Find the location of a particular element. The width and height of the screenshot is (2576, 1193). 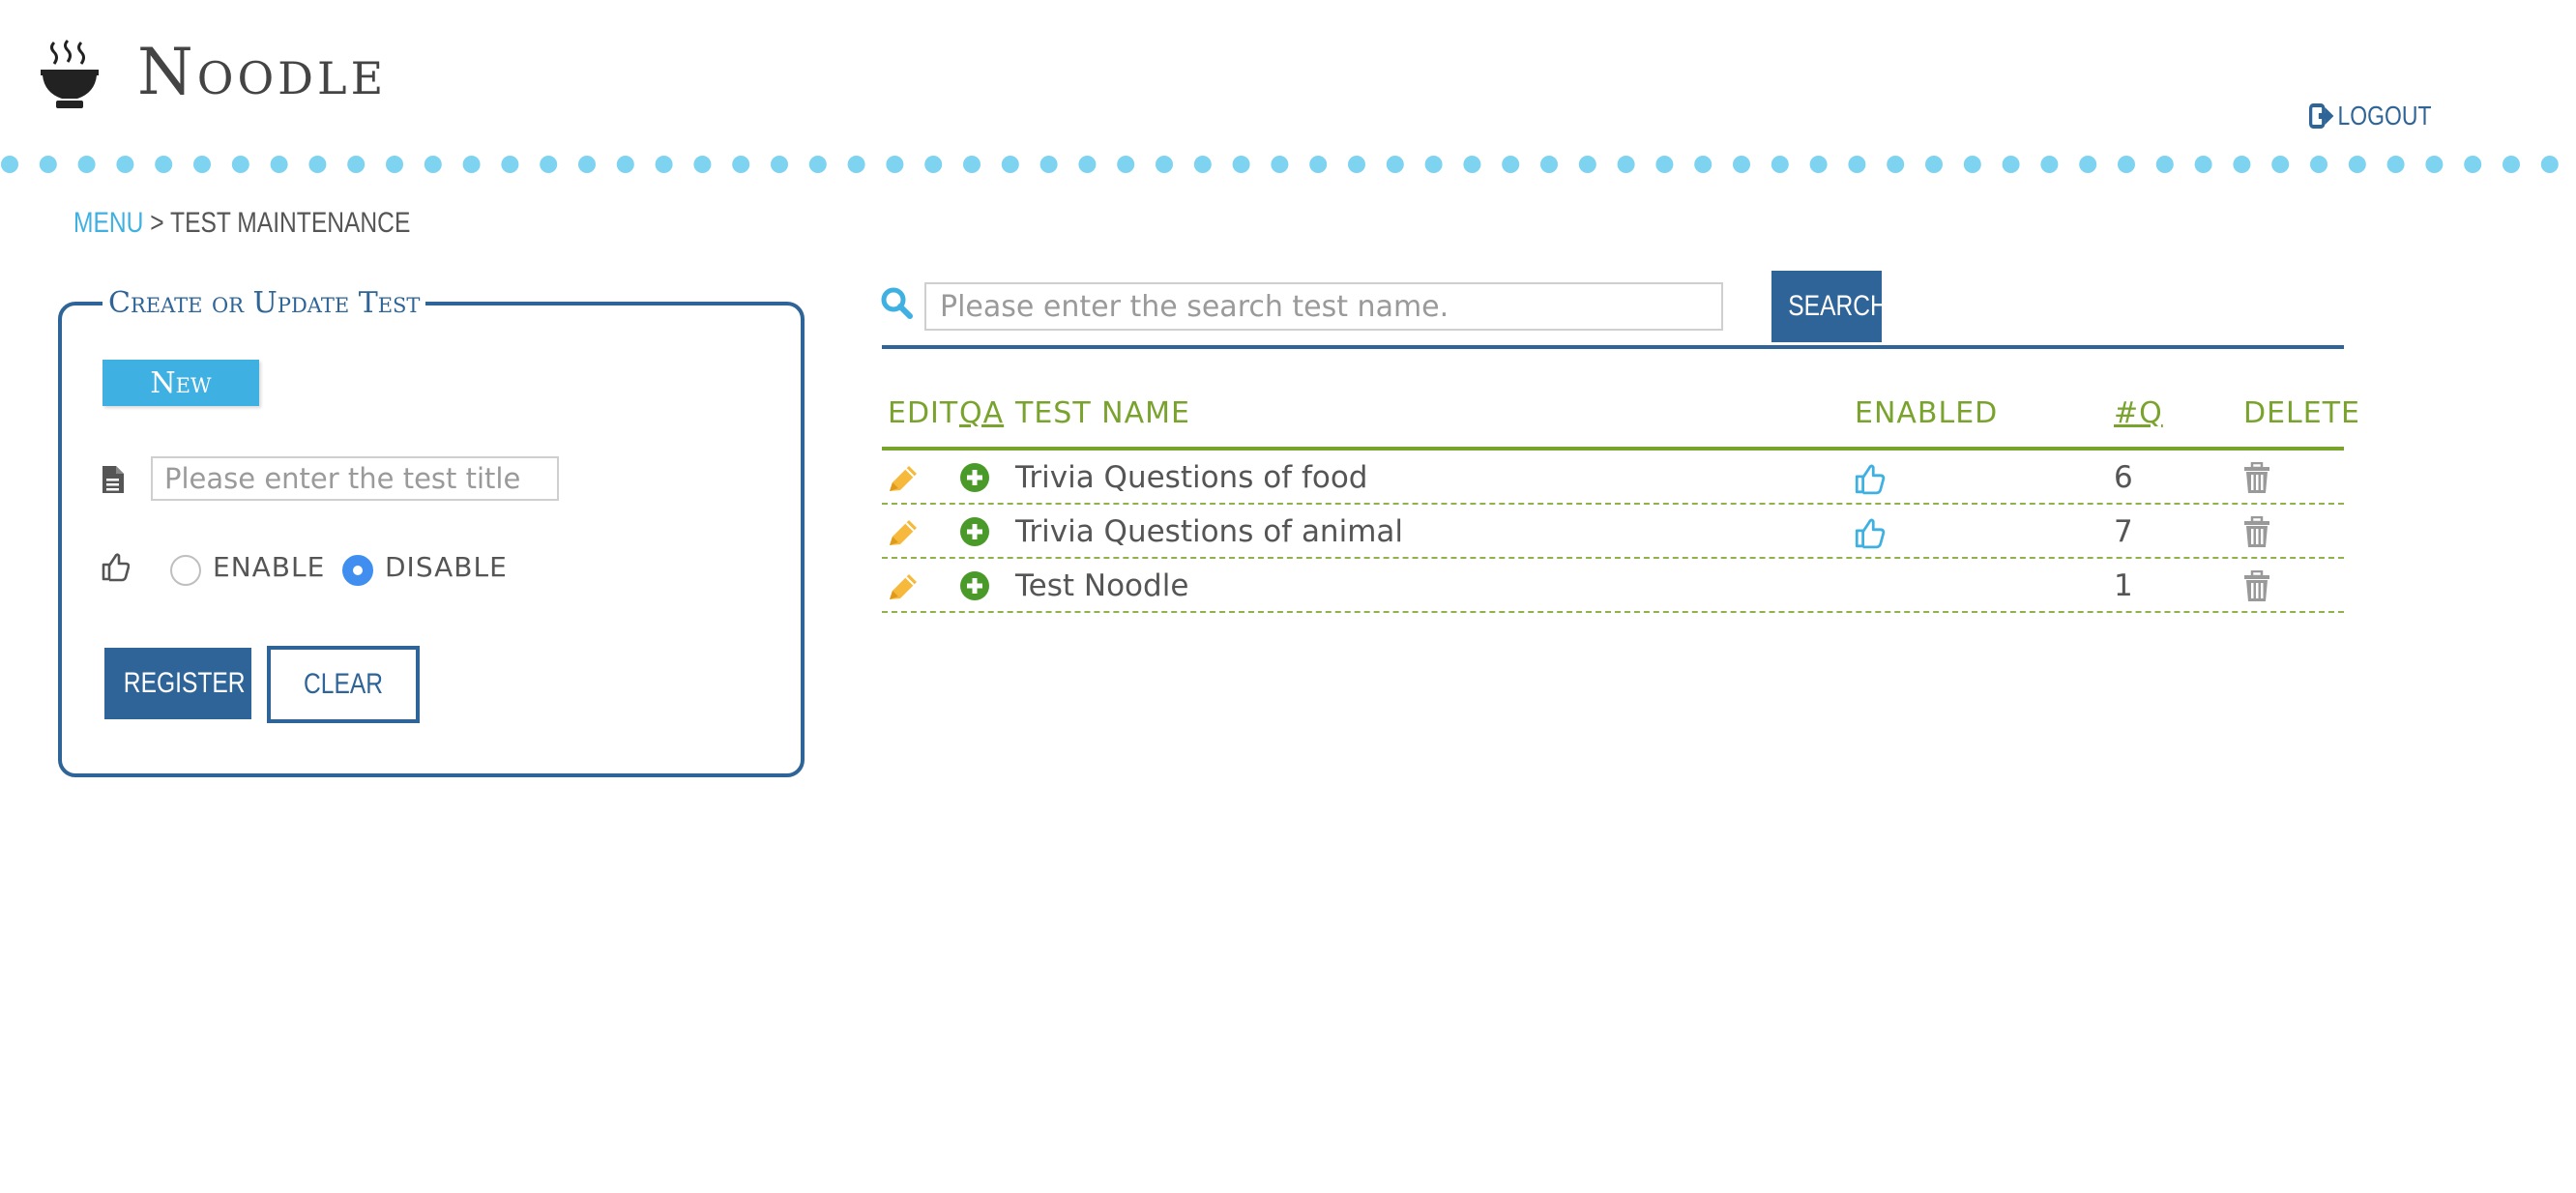

header: Noodle LOGOUT is located at coordinates (1288, 87).